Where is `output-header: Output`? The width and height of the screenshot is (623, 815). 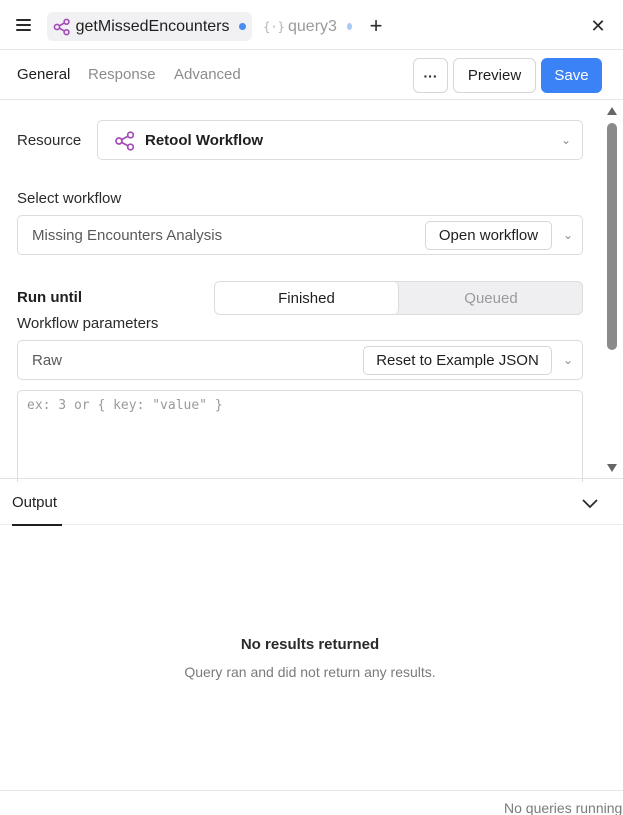
output-header: Output is located at coordinates (311, 502).